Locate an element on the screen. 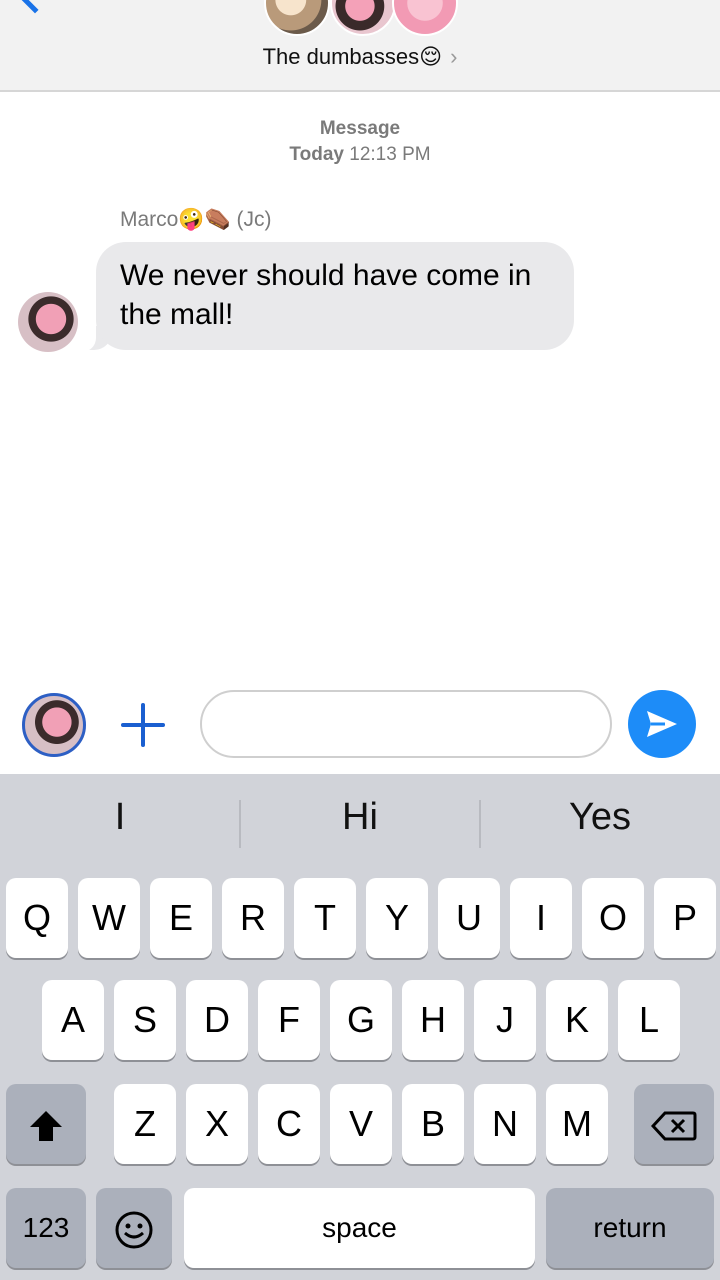 This screenshot has height=1280, width=720. key-k: K is located at coordinates (577, 1020).